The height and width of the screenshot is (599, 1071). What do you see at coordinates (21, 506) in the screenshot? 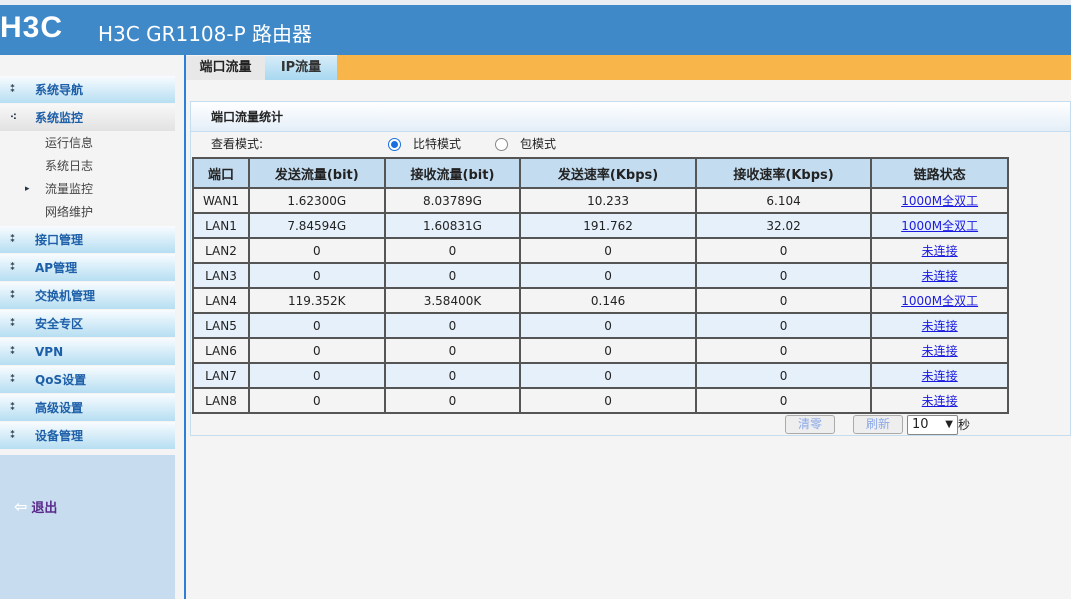
I see `logout-icon: ⇦` at bounding box center [21, 506].